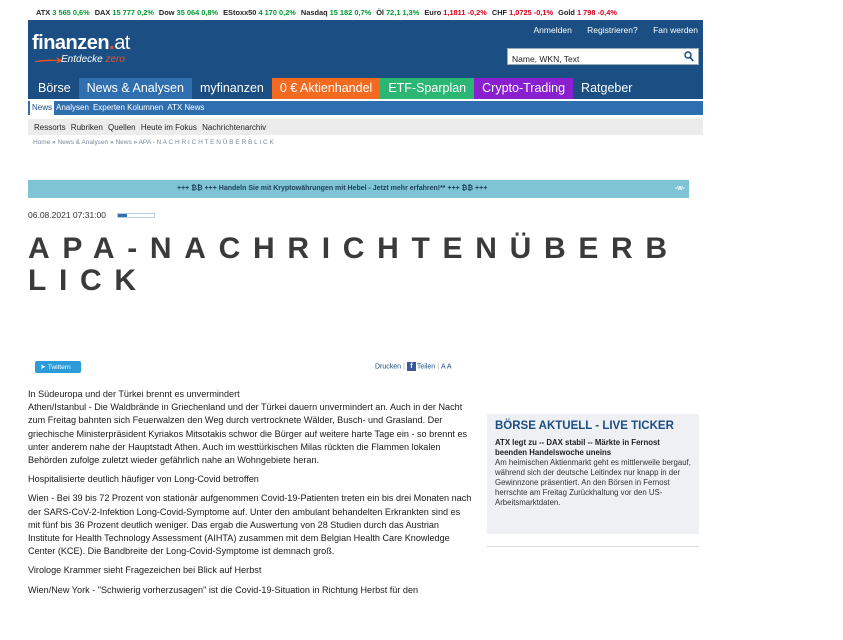 The height and width of the screenshot is (640, 843). What do you see at coordinates (314, 12) in the screenshot?
I see `ticker-name: Nasdaq` at bounding box center [314, 12].